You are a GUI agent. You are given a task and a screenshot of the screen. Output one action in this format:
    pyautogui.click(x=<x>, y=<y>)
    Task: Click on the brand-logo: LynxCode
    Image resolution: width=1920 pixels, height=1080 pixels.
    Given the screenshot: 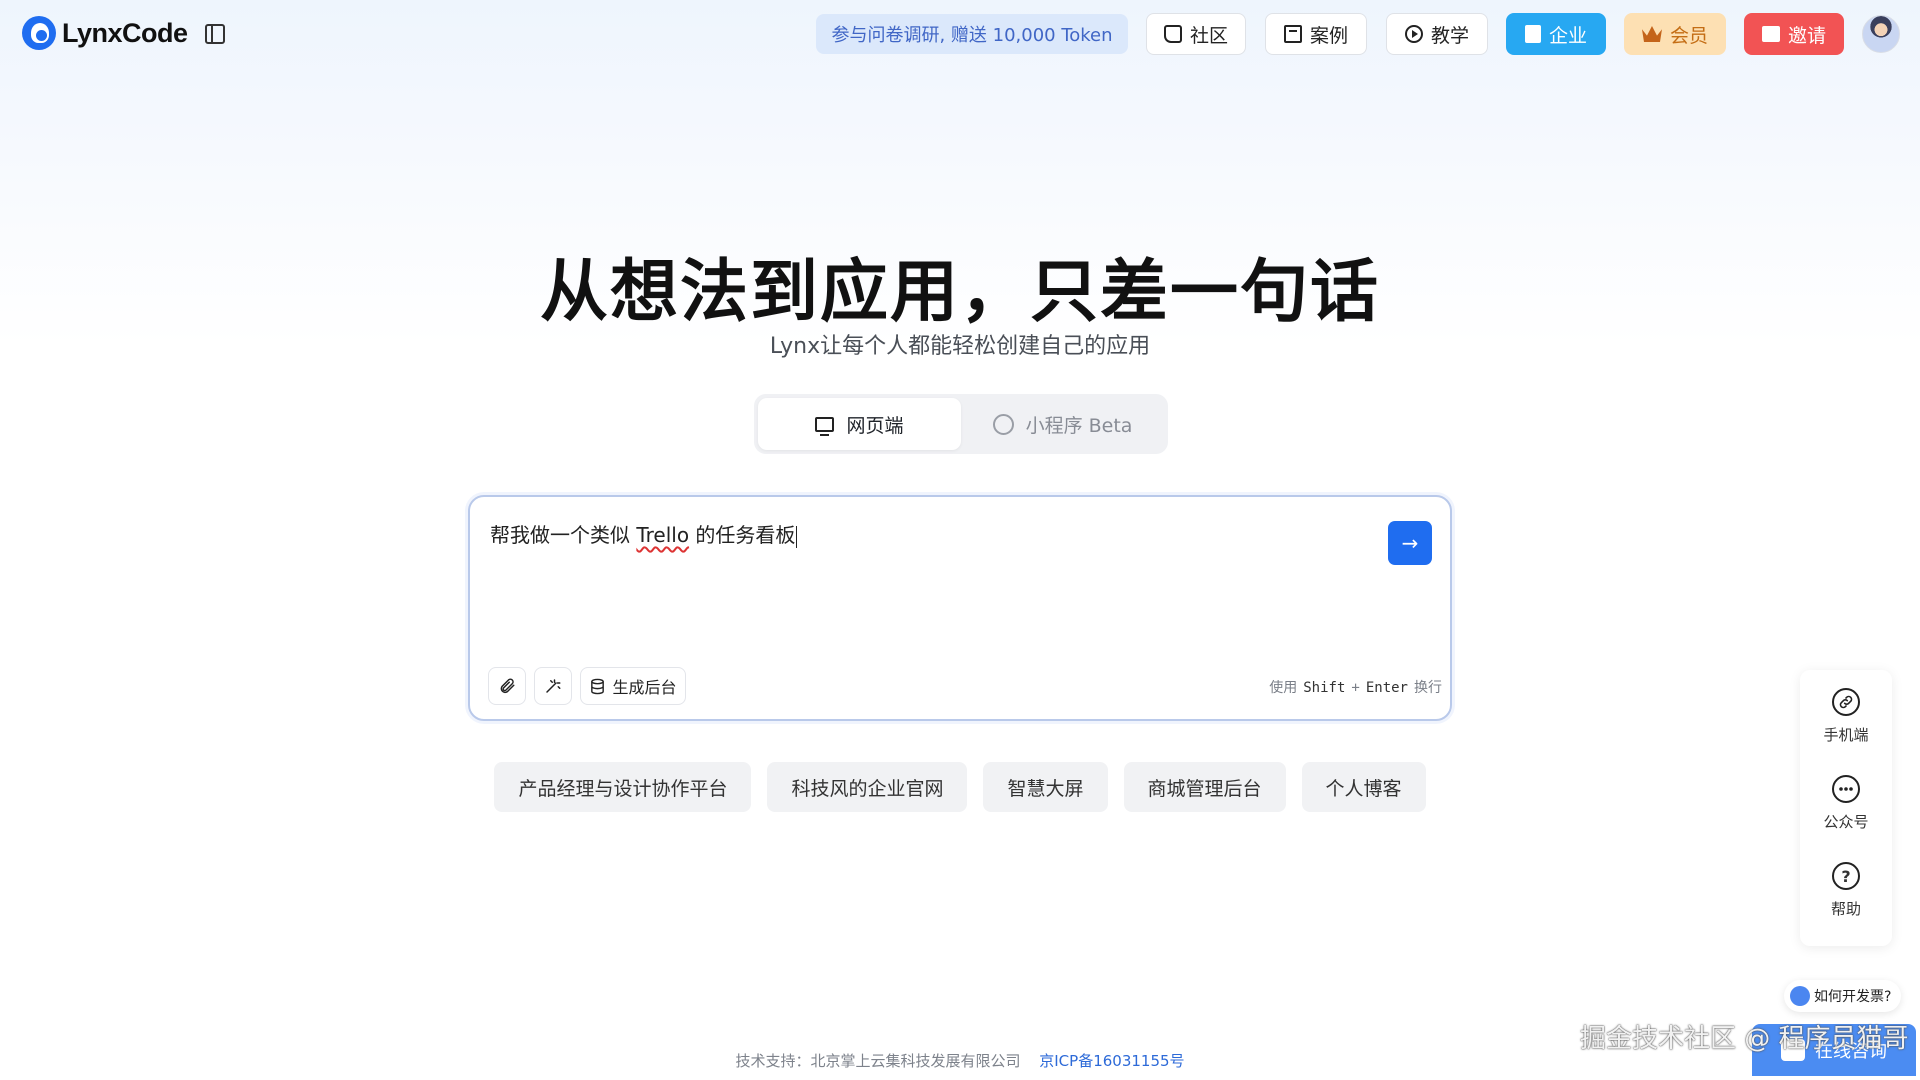 What is the action you would take?
    pyautogui.click(x=105, y=33)
    